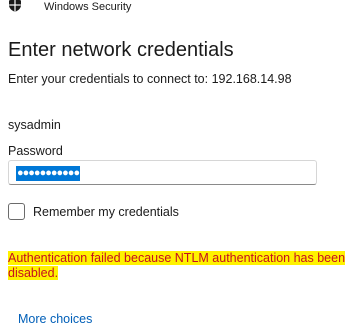 The width and height of the screenshot is (350, 329). What do you see at coordinates (175, 9) in the screenshot?
I see `title-bar: Windows Security` at bounding box center [175, 9].